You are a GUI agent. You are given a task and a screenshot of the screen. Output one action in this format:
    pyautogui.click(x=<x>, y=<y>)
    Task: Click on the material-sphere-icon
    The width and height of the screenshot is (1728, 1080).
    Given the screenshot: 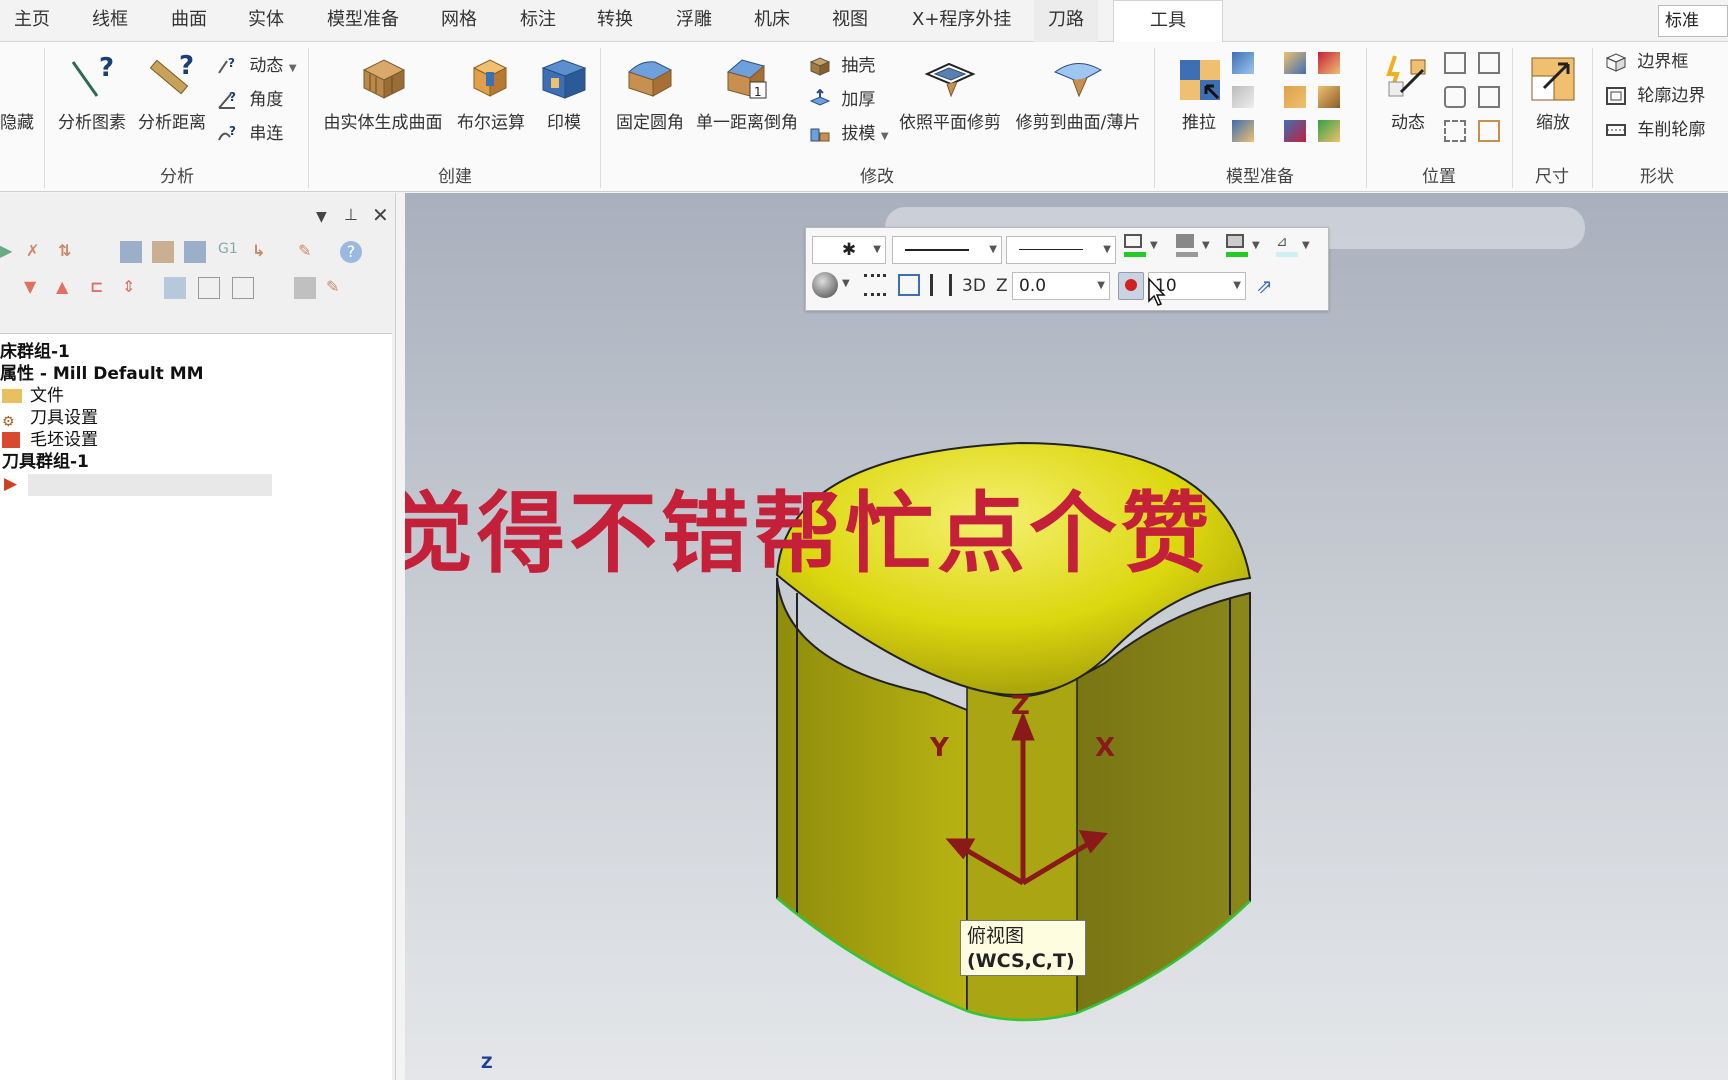 What is the action you would take?
    pyautogui.click(x=825, y=285)
    